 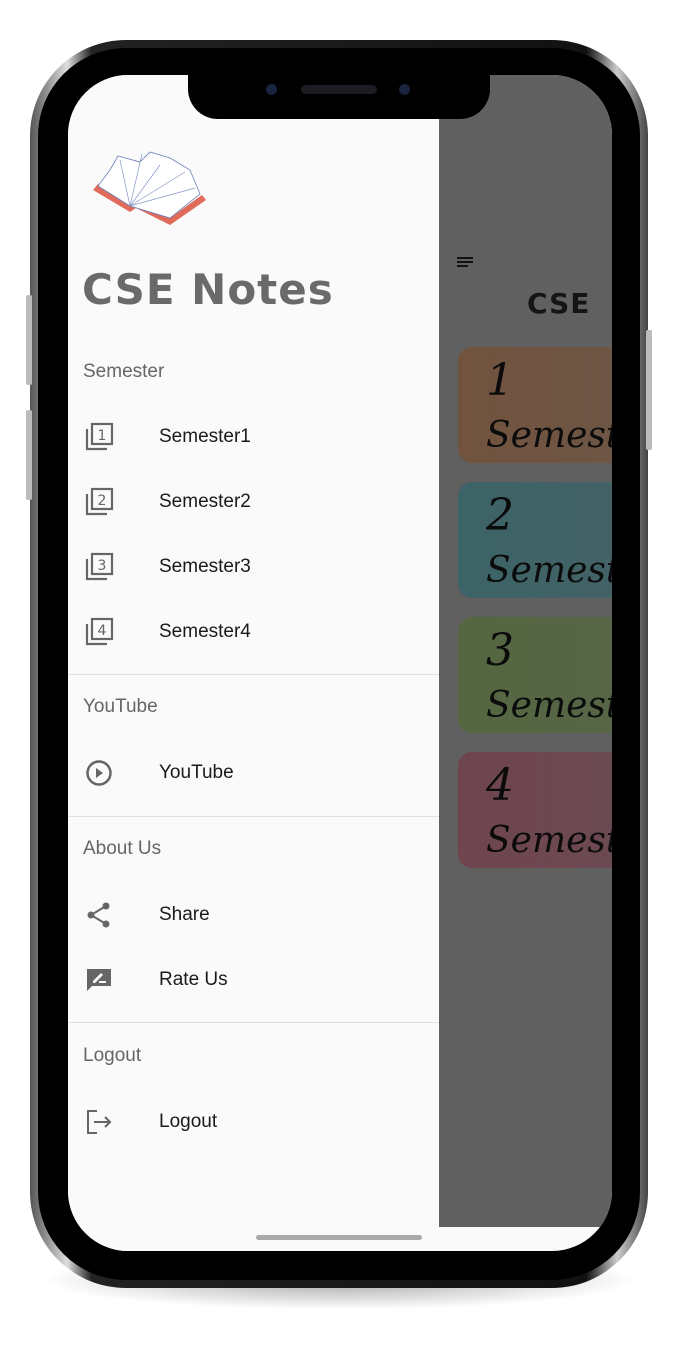 I want to click on semester-card-1: 1 Semester, so click(x=535, y=405).